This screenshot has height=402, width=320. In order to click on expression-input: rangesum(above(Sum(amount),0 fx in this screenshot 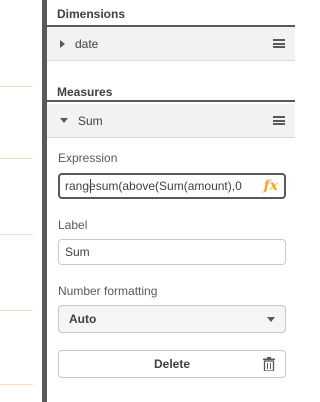, I will do `click(172, 186)`.